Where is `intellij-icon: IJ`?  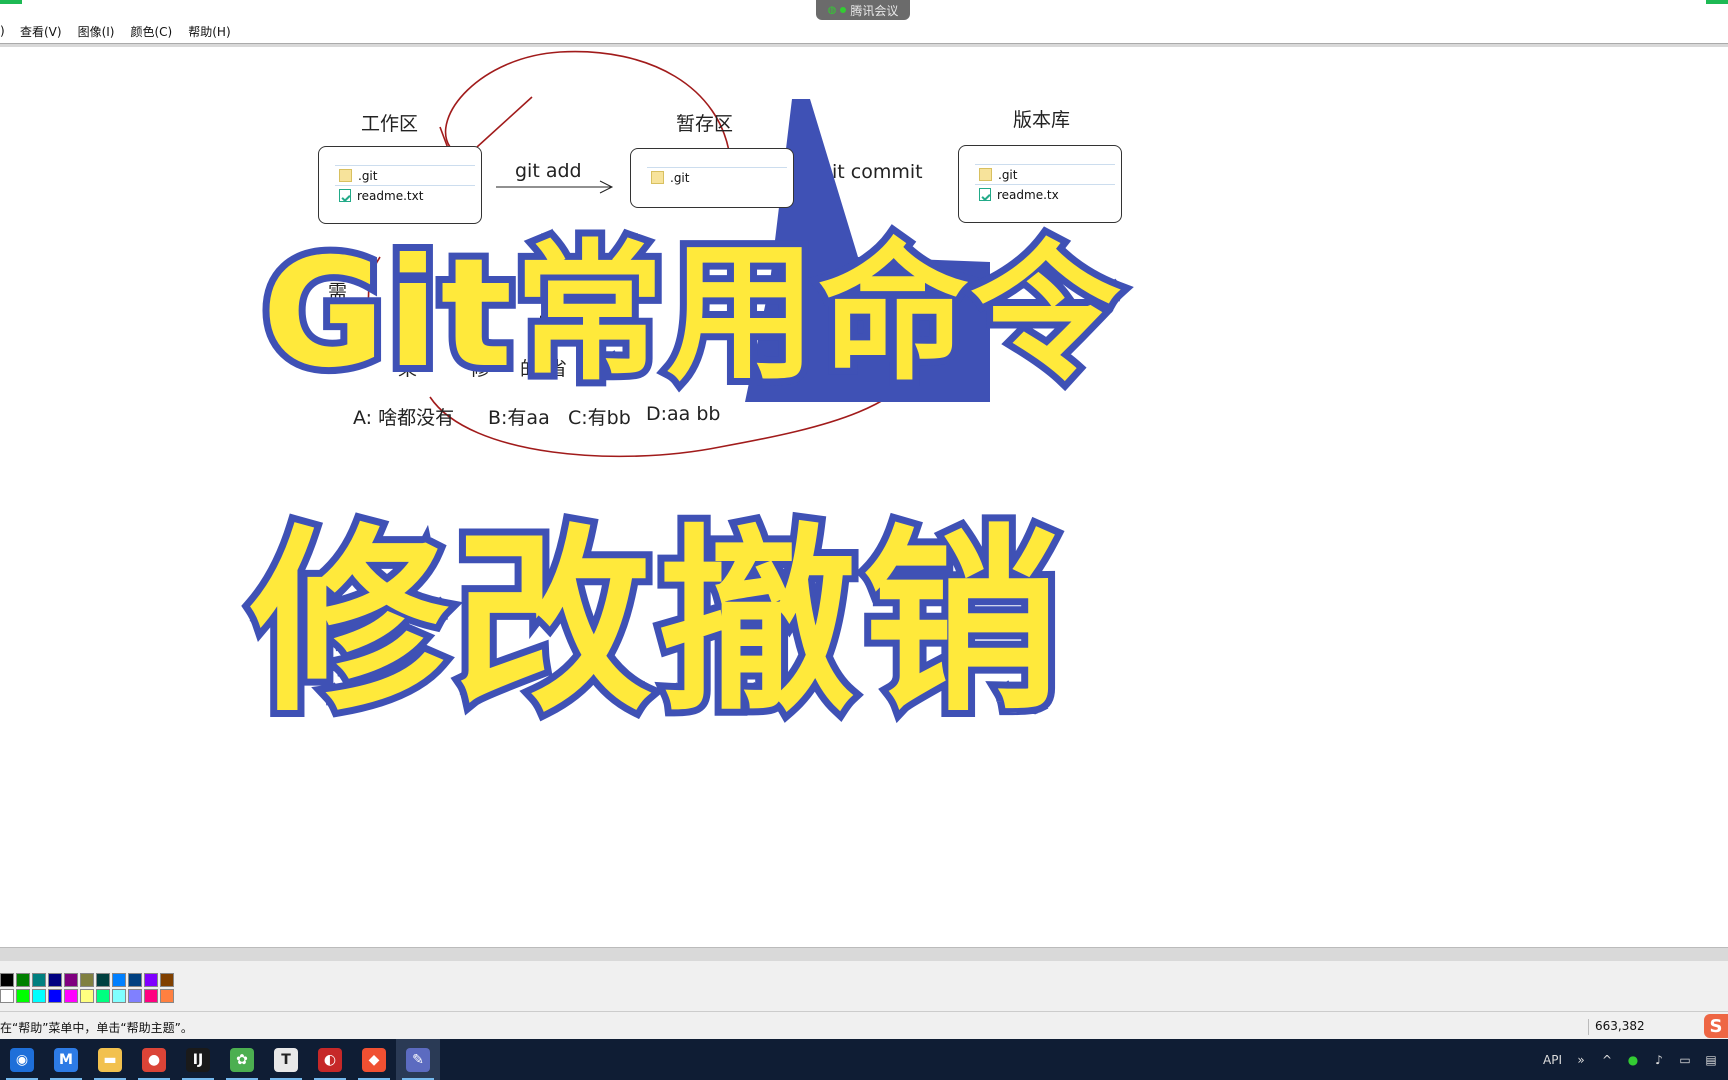 intellij-icon: IJ is located at coordinates (198, 1059).